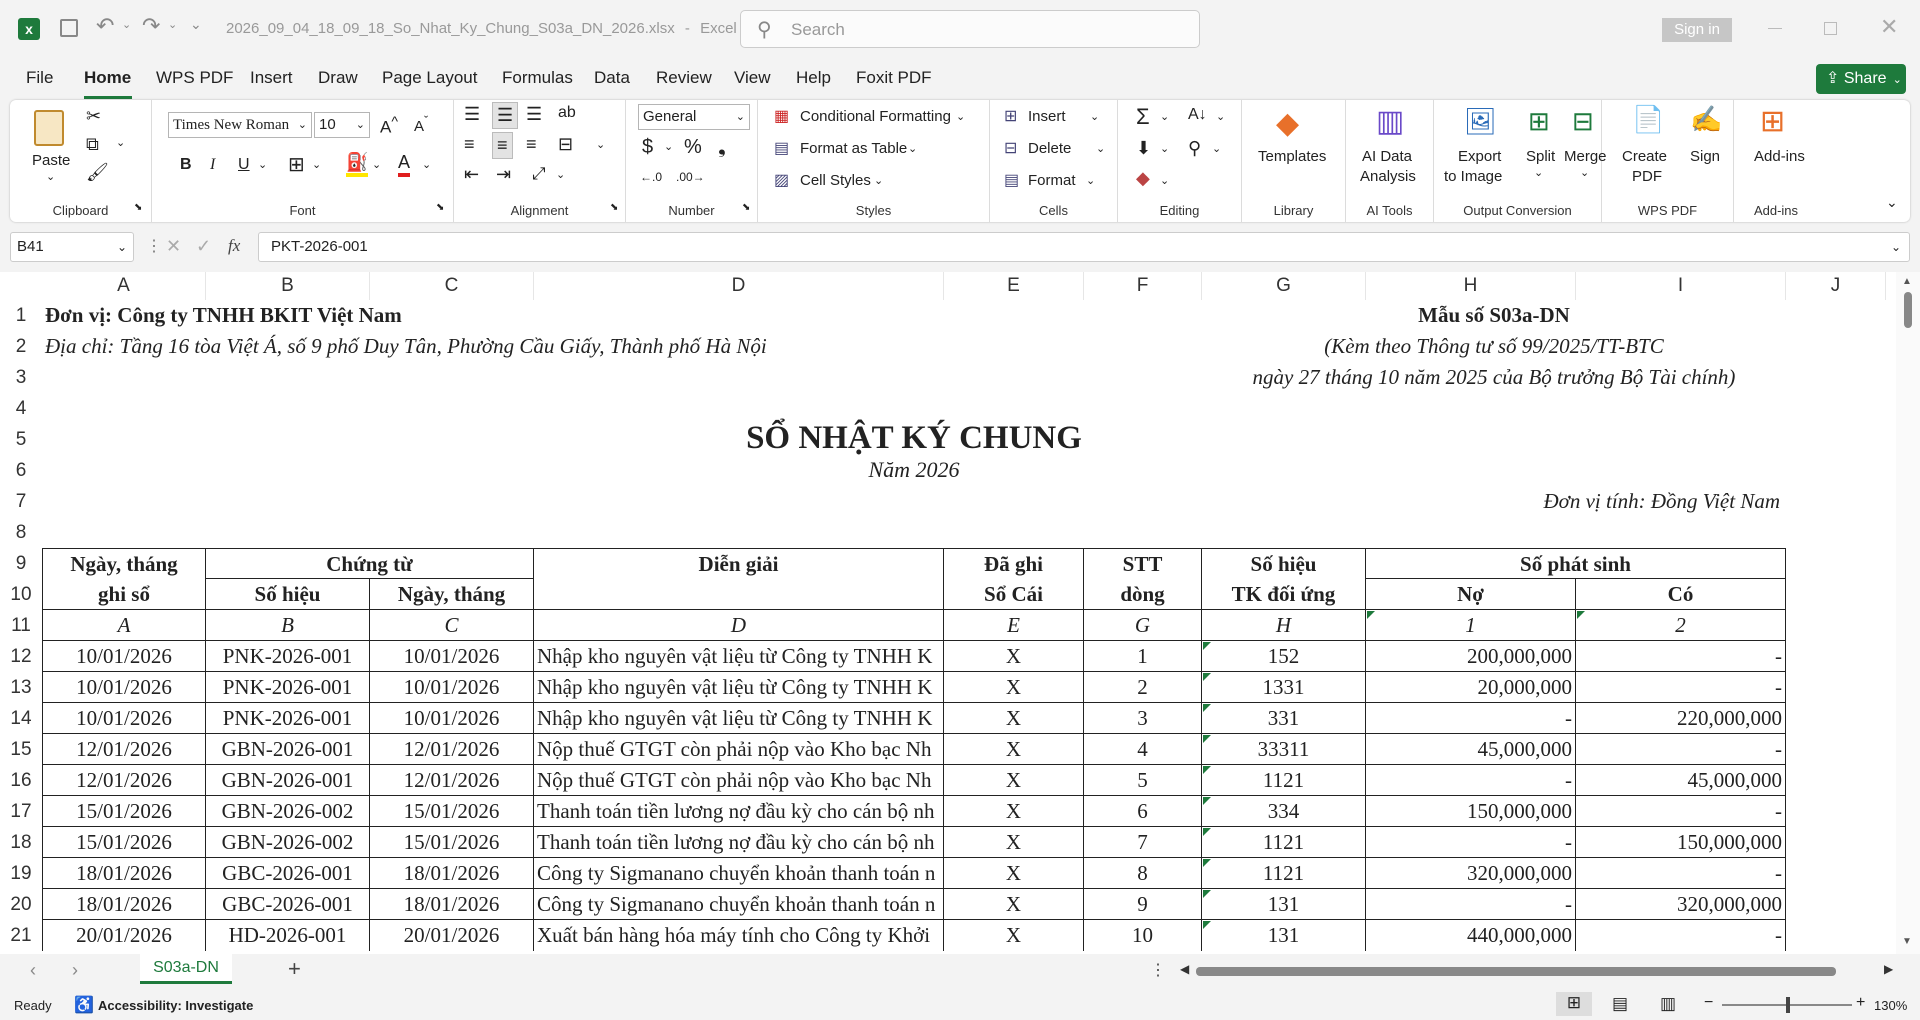  Describe the element at coordinates (1574, 1004) in the screenshot. I see `normal-view-icon: ⊞` at that location.